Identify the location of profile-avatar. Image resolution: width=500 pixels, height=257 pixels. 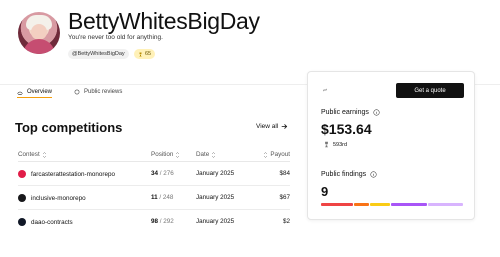
(39, 33).